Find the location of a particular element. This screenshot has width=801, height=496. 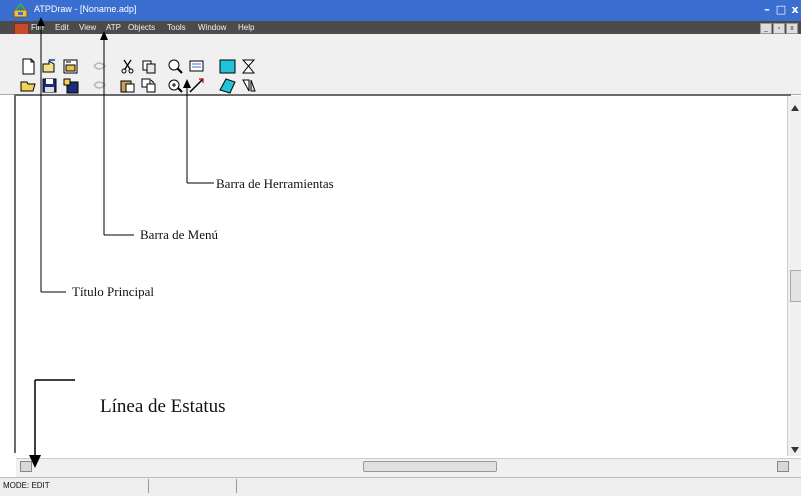

status-bar is located at coordinates (400, 486).